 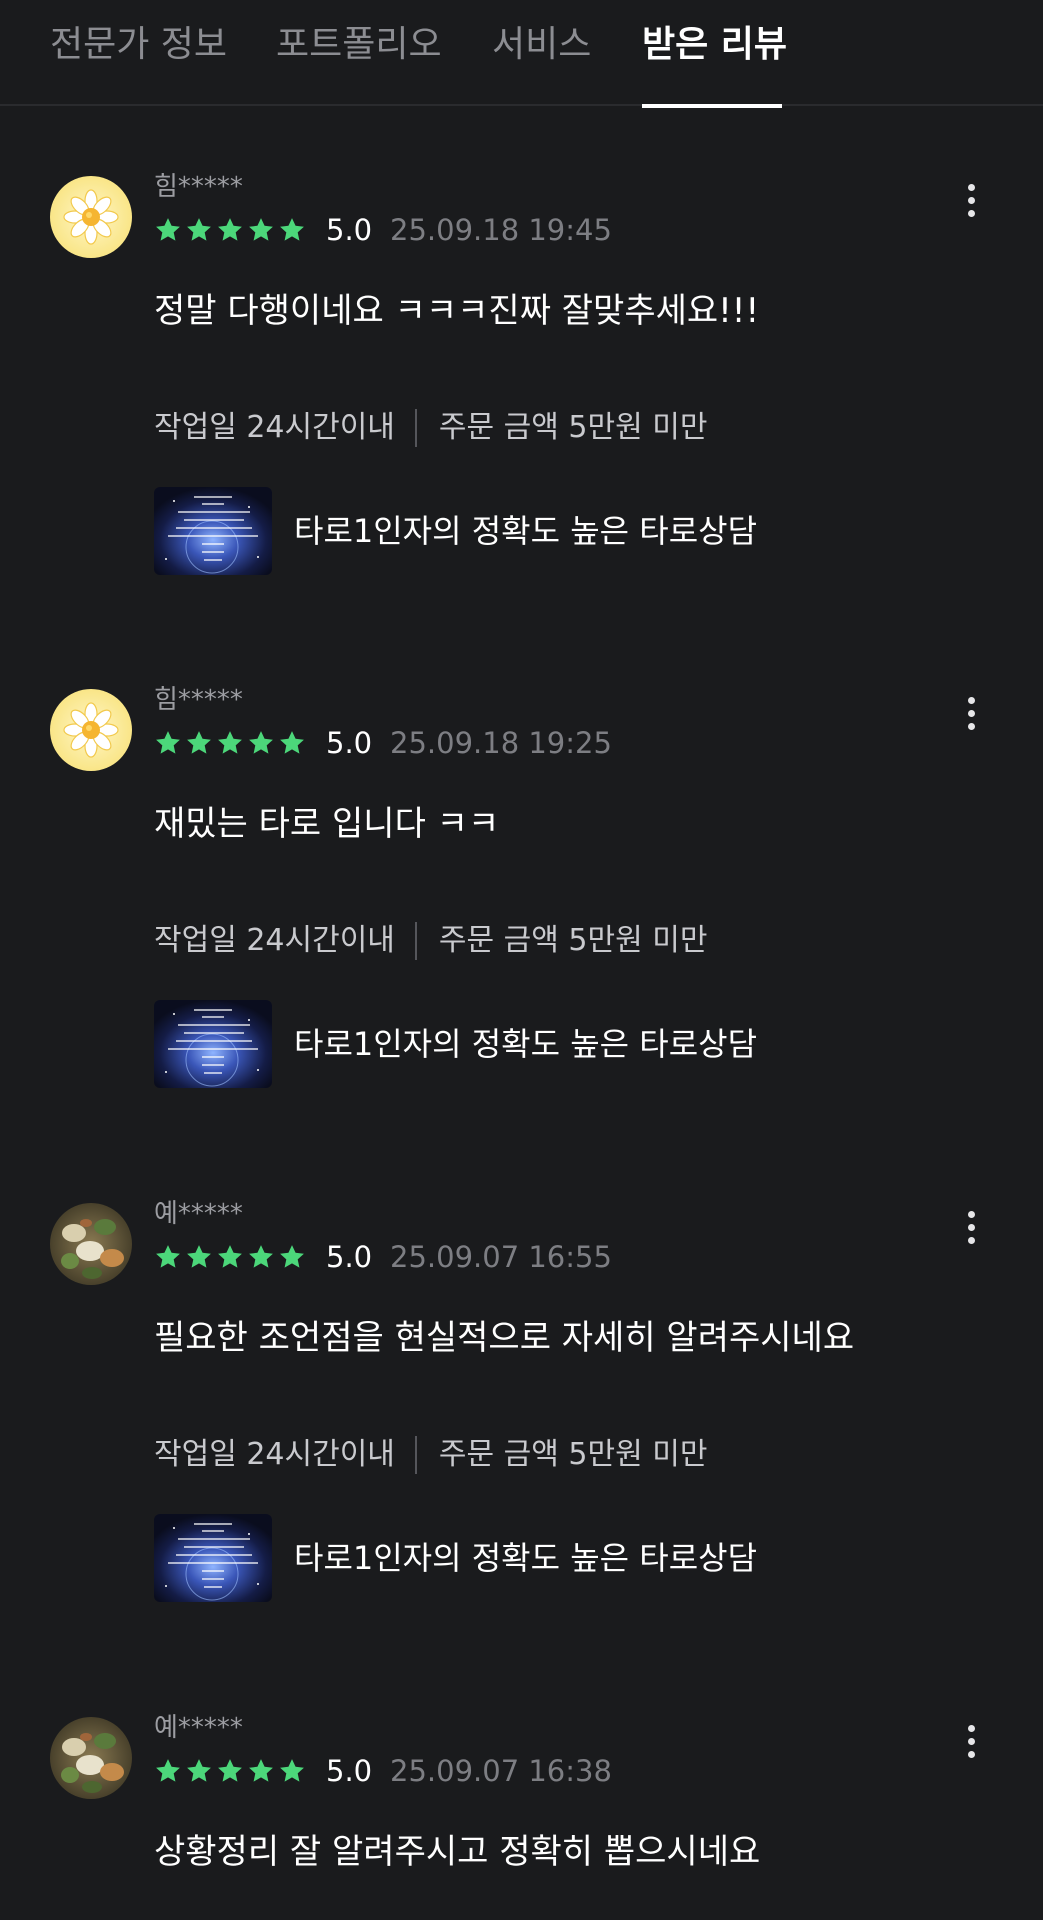 What do you see at coordinates (457, 311) in the screenshot?
I see `review-comment: 정말 다행이네요 ㅋㅋㅋ진짜 잘맞추세요!!!` at bounding box center [457, 311].